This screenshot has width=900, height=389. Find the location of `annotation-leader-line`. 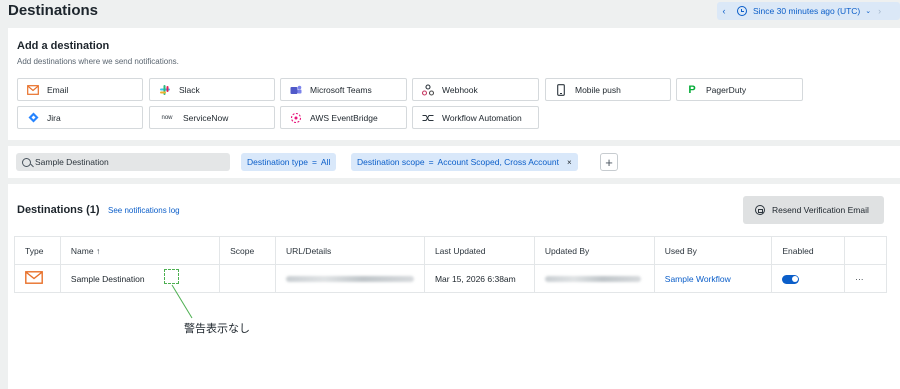

annotation-leader-line is located at coordinates (182, 301).